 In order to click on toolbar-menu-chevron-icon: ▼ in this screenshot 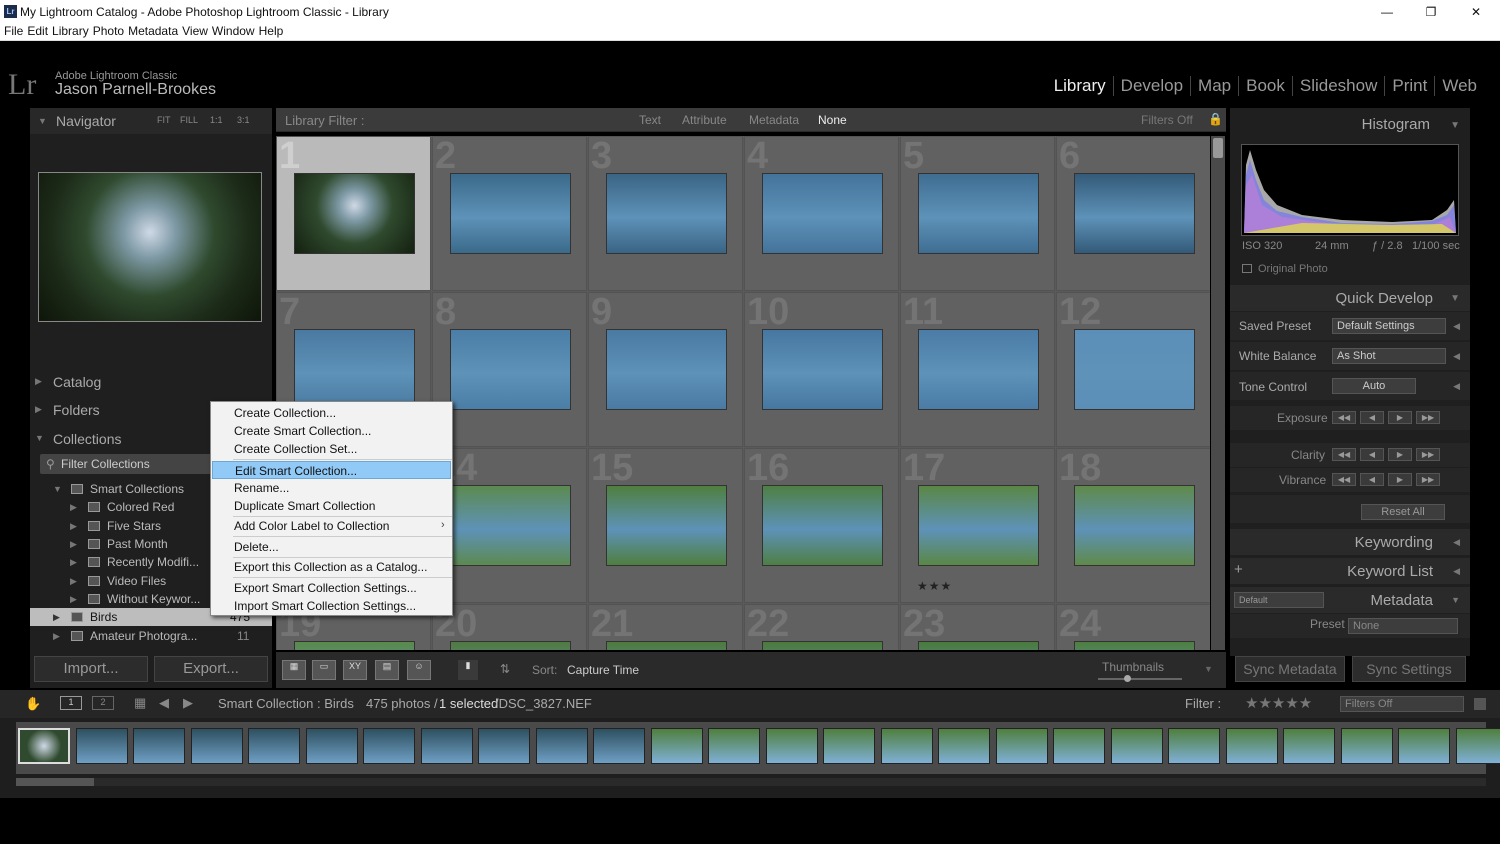, I will do `click(1208, 669)`.